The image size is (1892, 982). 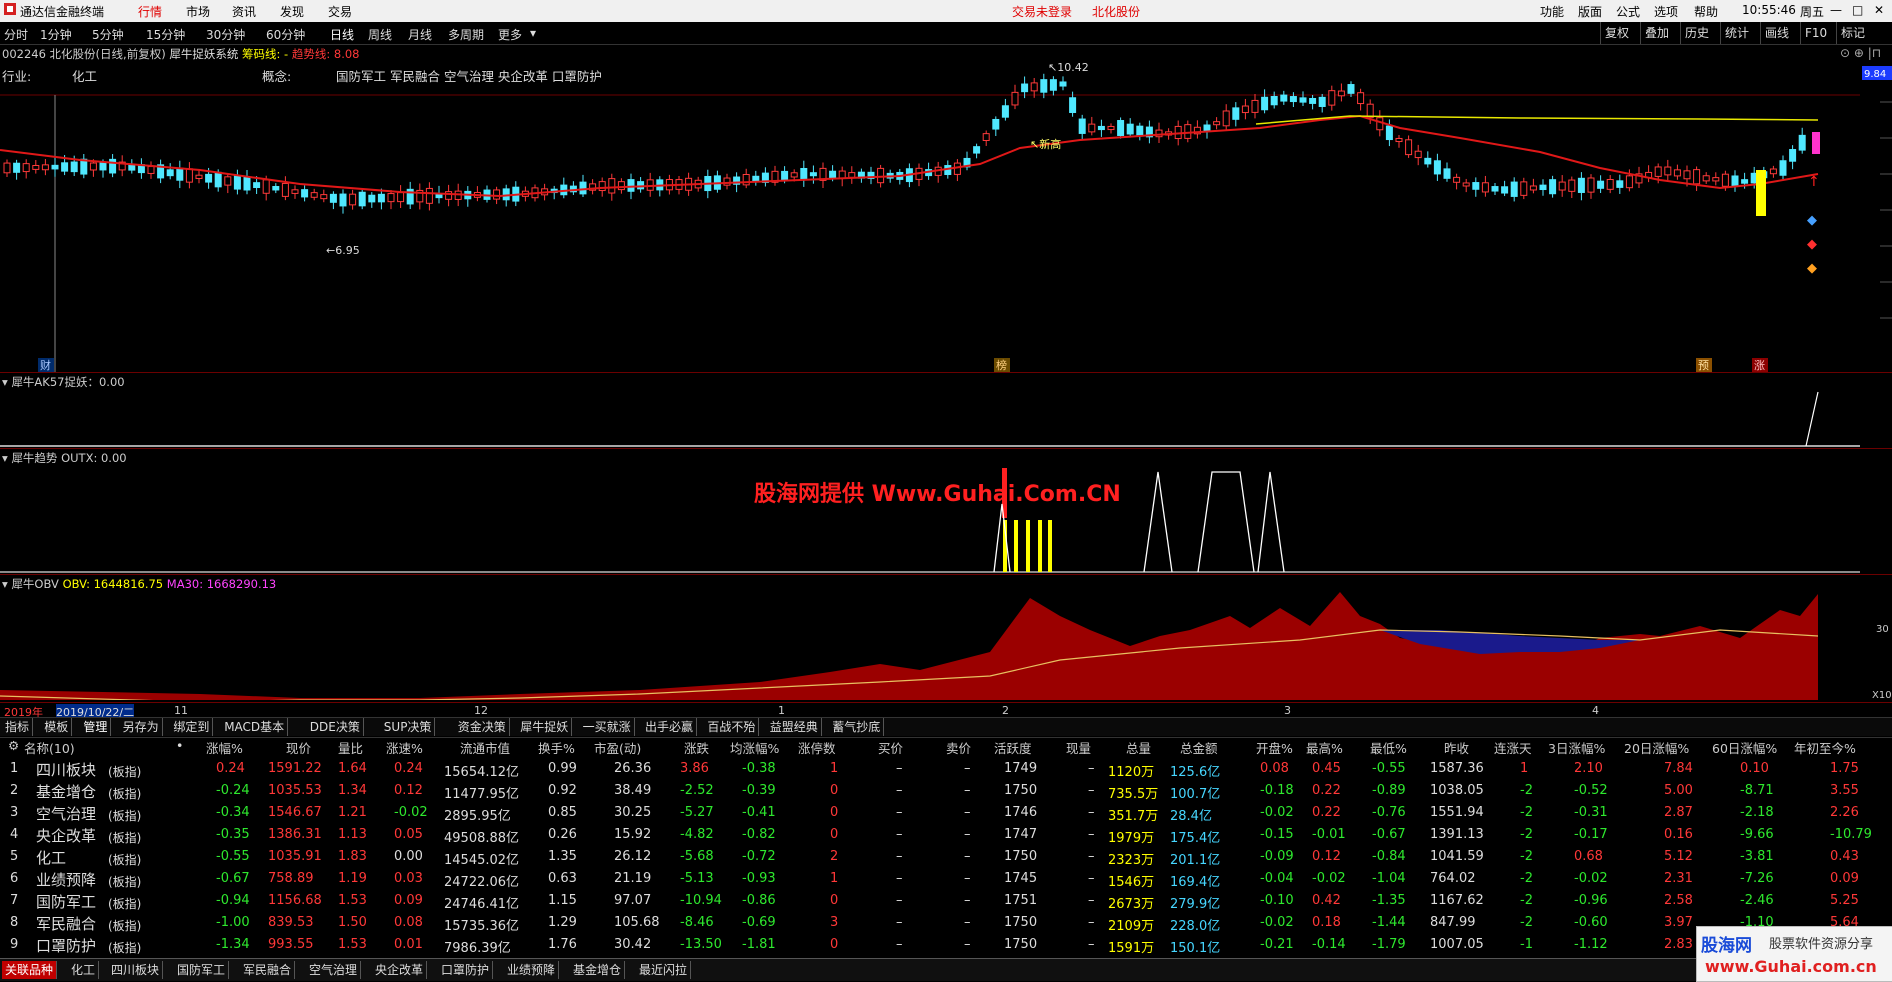 What do you see at coordinates (1590, 11) in the screenshot?
I see `menu-layout: 版面` at bounding box center [1590, 11].